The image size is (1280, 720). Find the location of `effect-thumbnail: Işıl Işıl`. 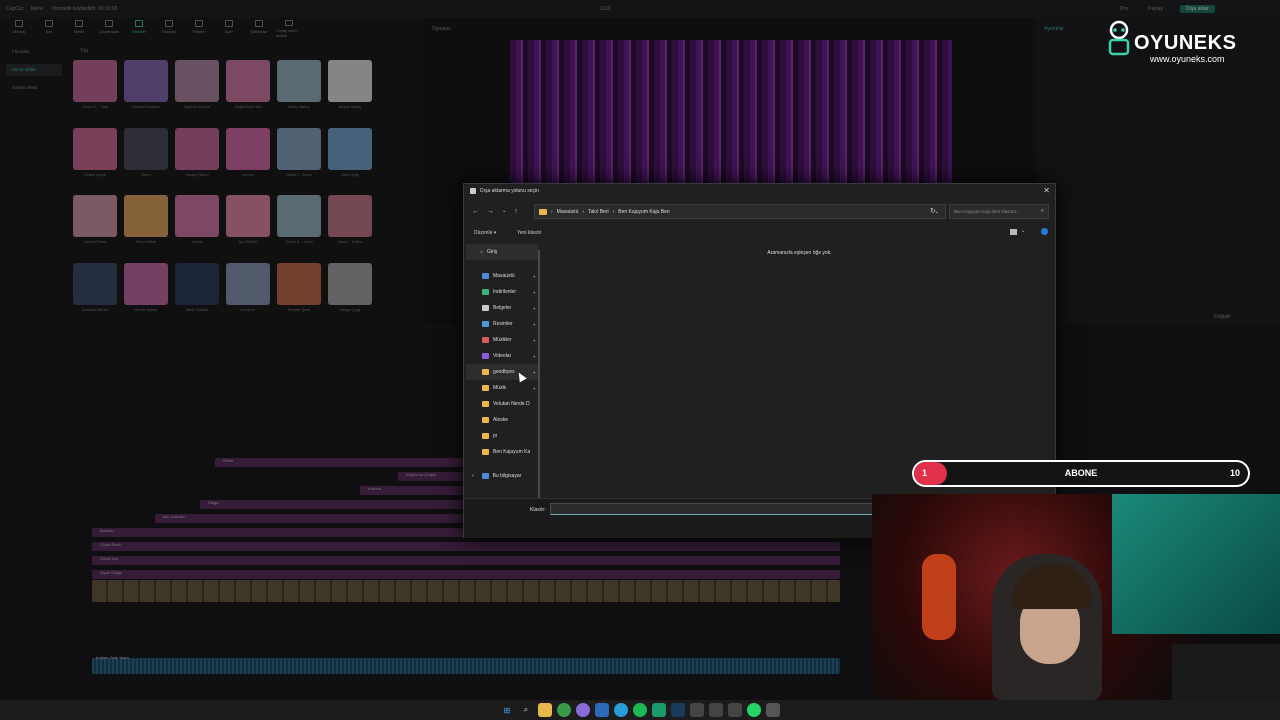

effect-thumbnail: Işıl Işıl is located at coordinates (248, 160).